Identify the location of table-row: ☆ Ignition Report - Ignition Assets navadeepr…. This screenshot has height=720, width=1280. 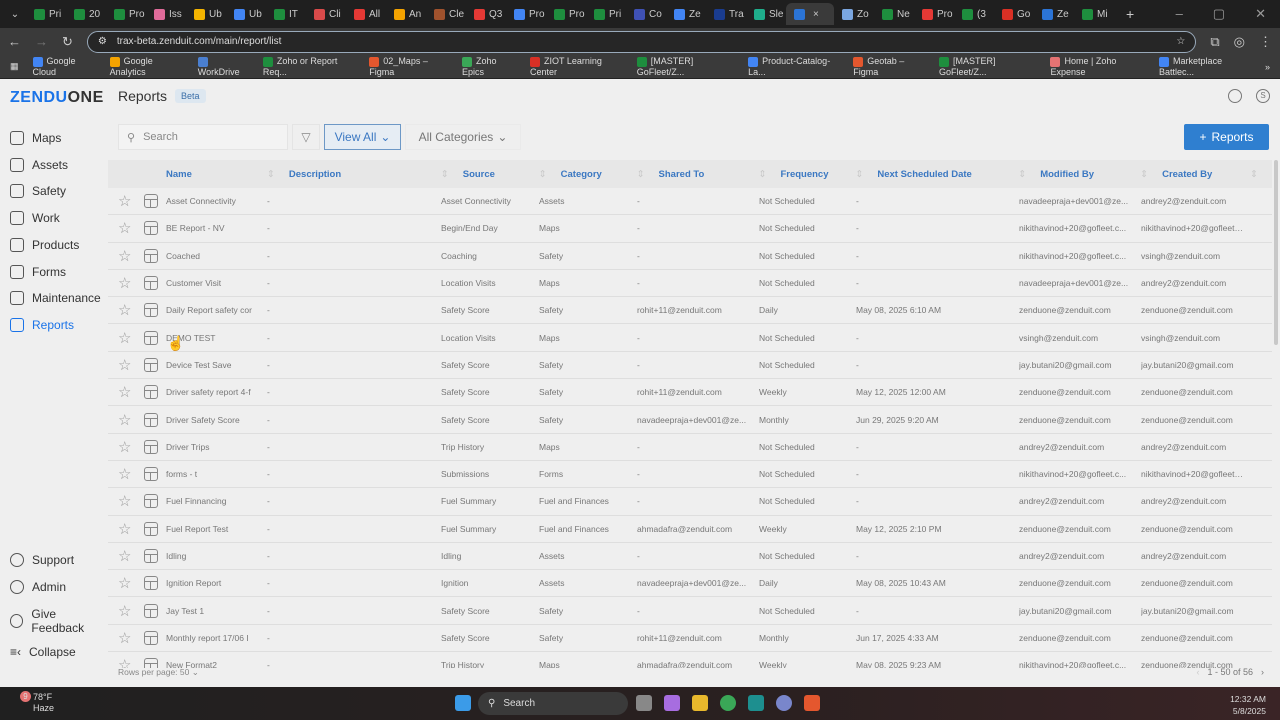
(690, 584).